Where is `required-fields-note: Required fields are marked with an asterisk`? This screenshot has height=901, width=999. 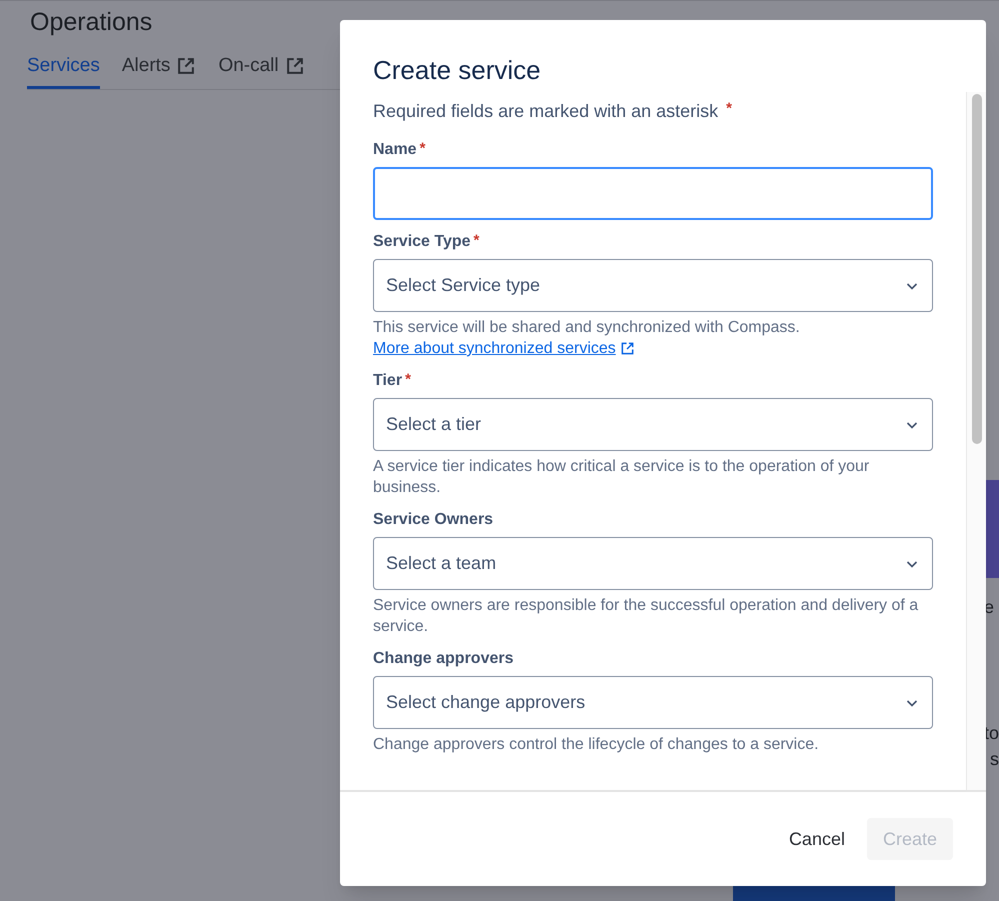 required-fields-note: Required fields are marked with an asterisk is located at coordinates (545, 111).